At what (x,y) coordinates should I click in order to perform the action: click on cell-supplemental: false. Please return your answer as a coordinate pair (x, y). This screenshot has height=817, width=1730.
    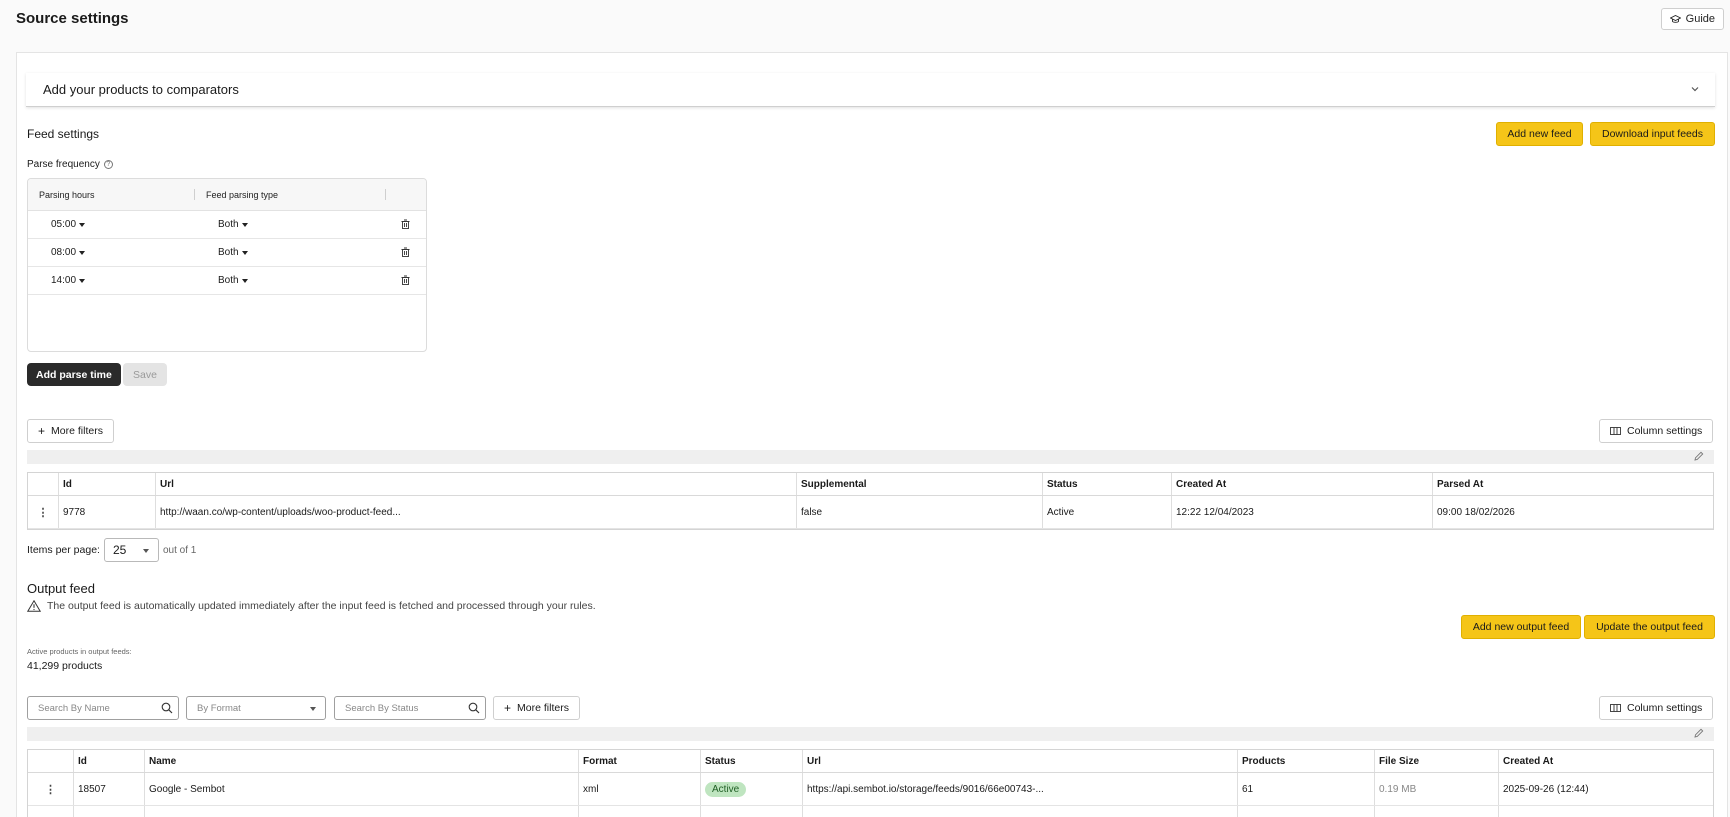
    Looking at the image, I should click on (920, 512).